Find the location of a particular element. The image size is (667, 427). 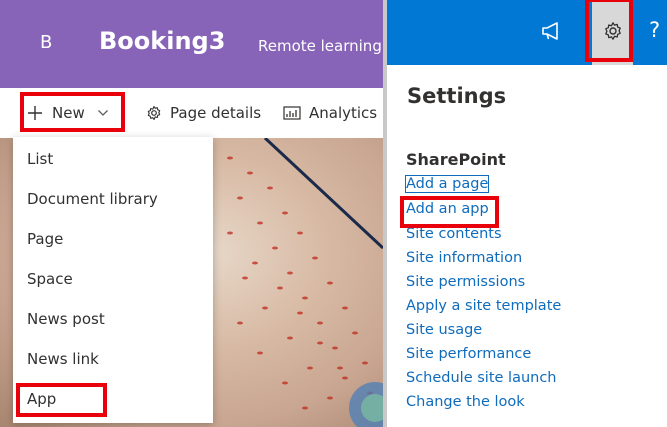

page-details-label: Page details is located at coordinates (216, 113).